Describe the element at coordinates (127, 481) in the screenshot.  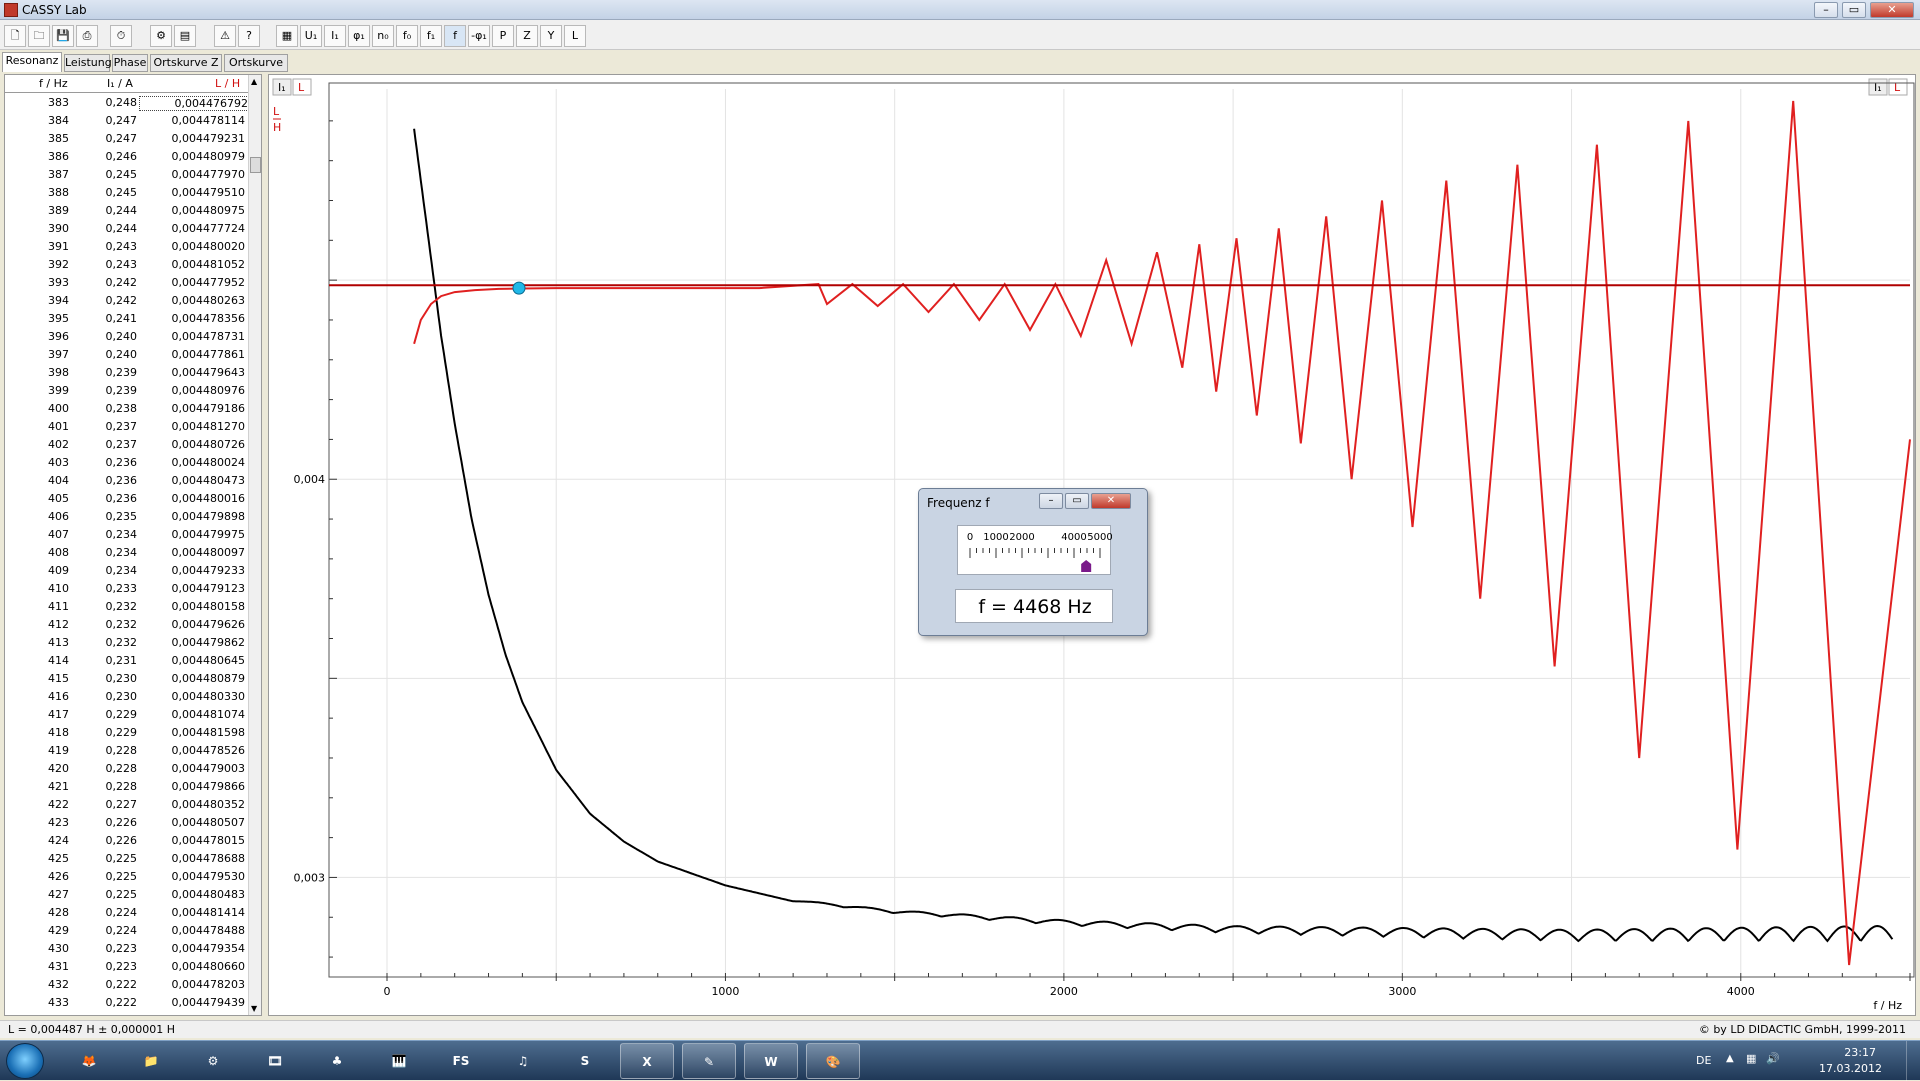
I see `table-row: 404 0,236 0,004480473` at that location.